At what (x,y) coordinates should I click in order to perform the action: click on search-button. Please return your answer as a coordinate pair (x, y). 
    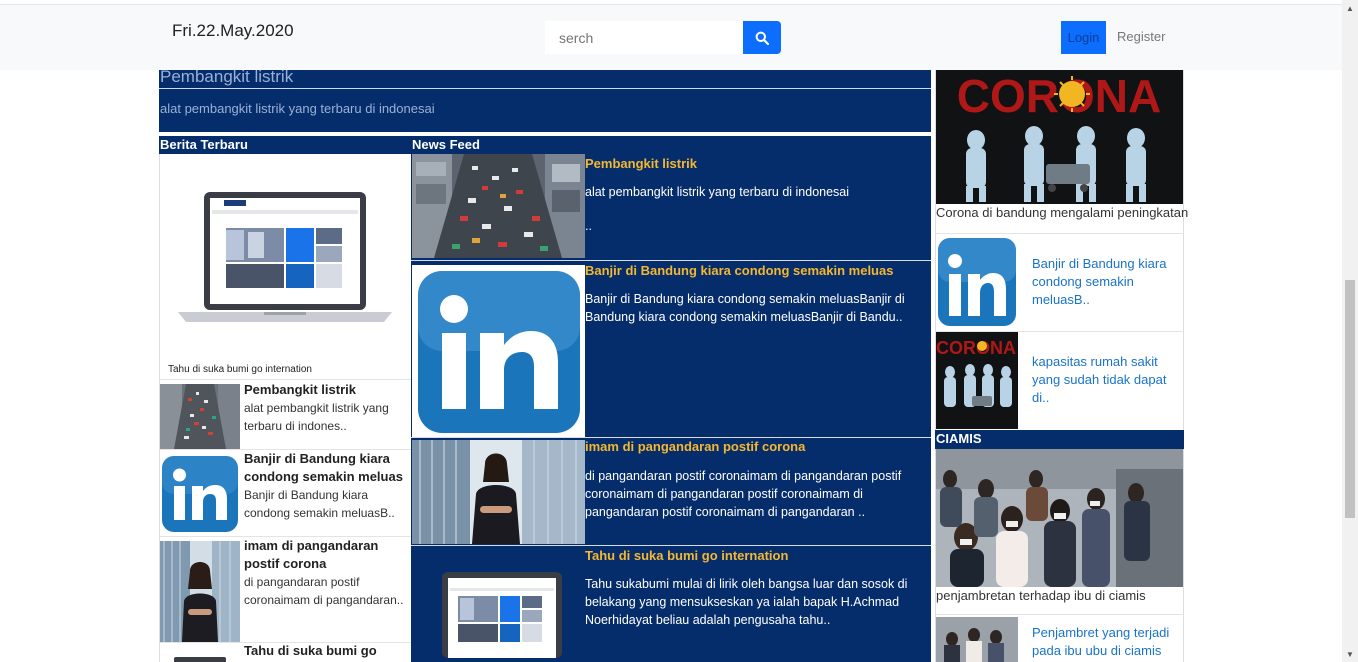
    Looking at the image, I should click on (762, 37).